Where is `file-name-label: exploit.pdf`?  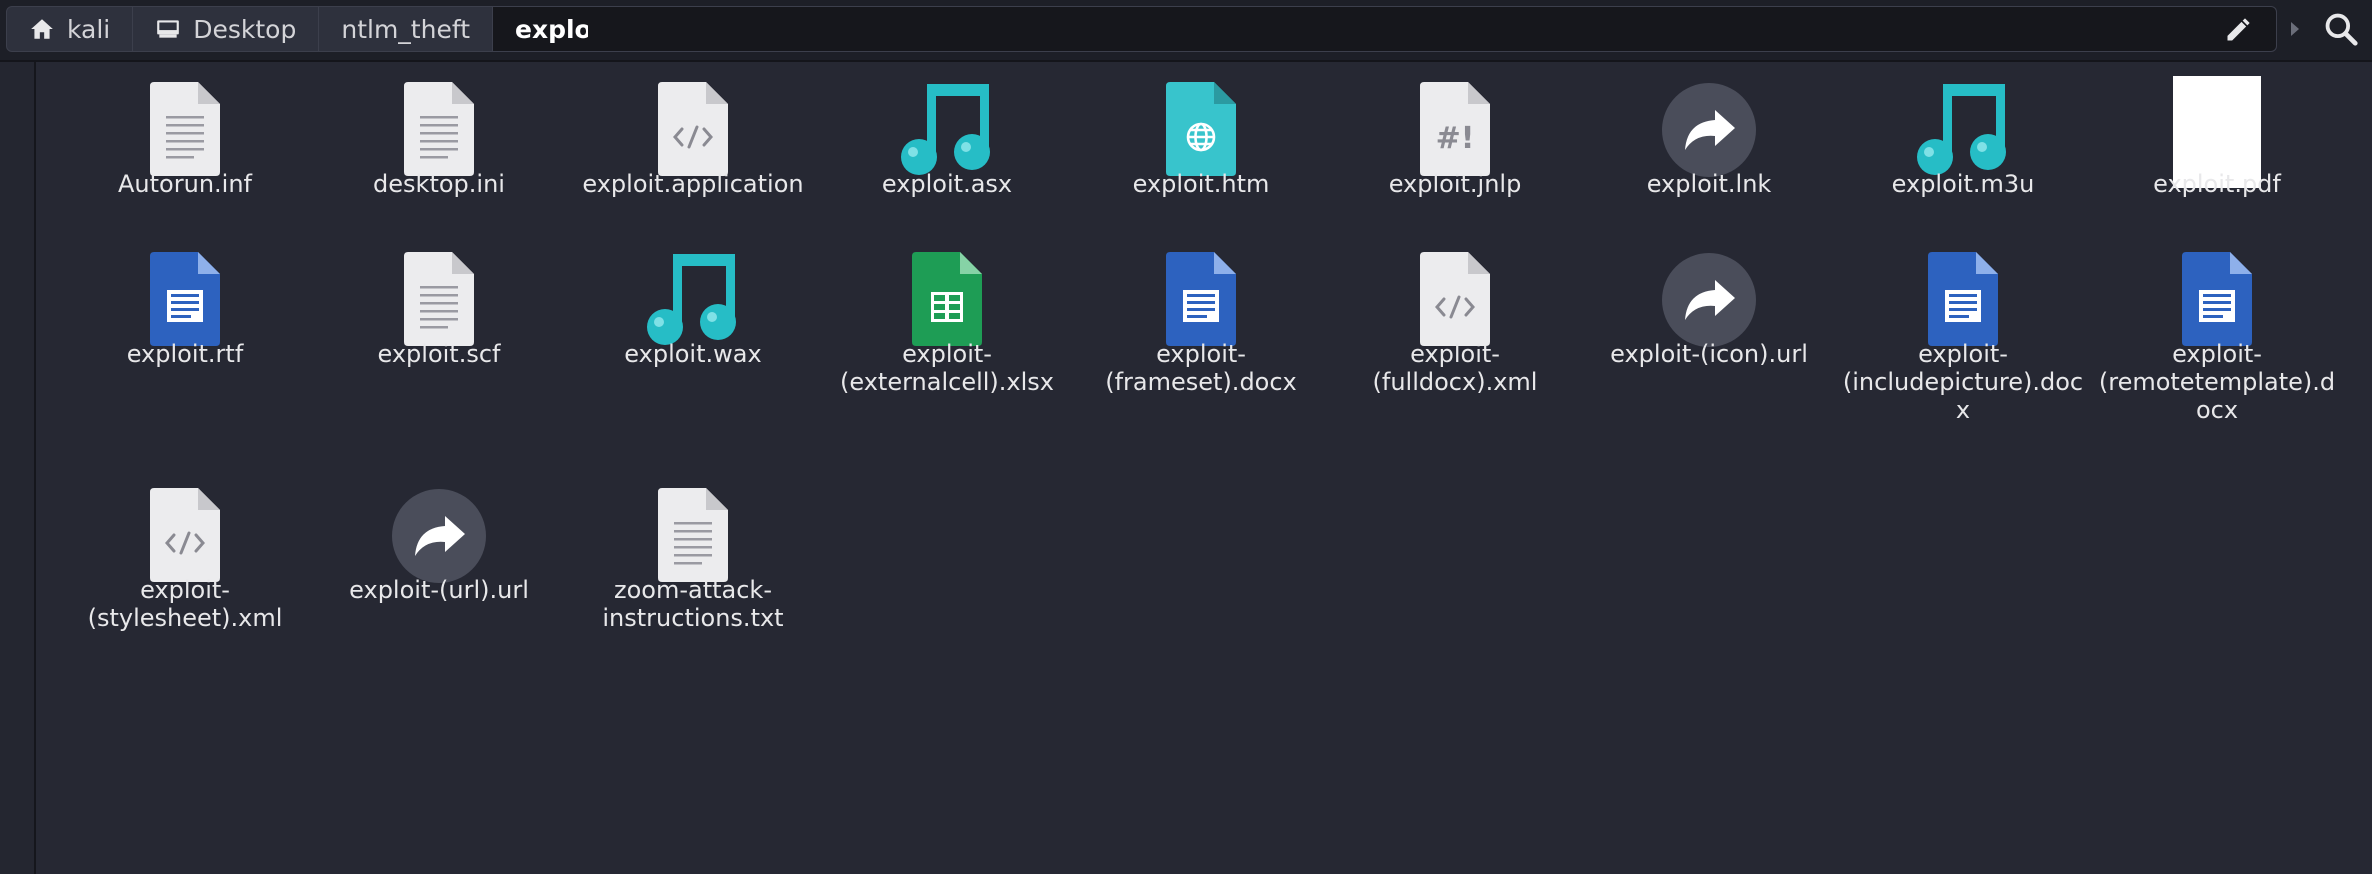
file-name-label: exploit.pdf is located at coordinates (2217, 184).